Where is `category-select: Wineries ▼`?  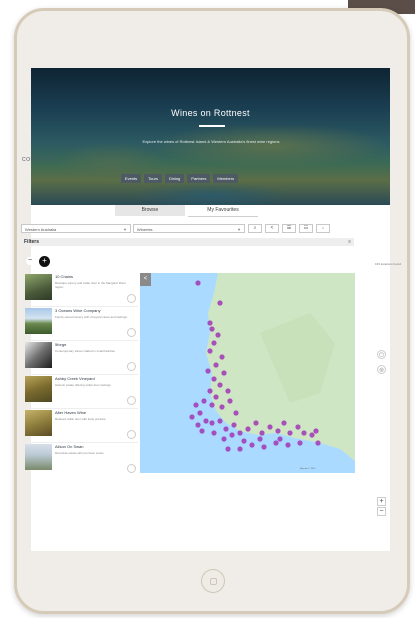
category-select: Wineries ▼ is located at coordinates (189, 228).